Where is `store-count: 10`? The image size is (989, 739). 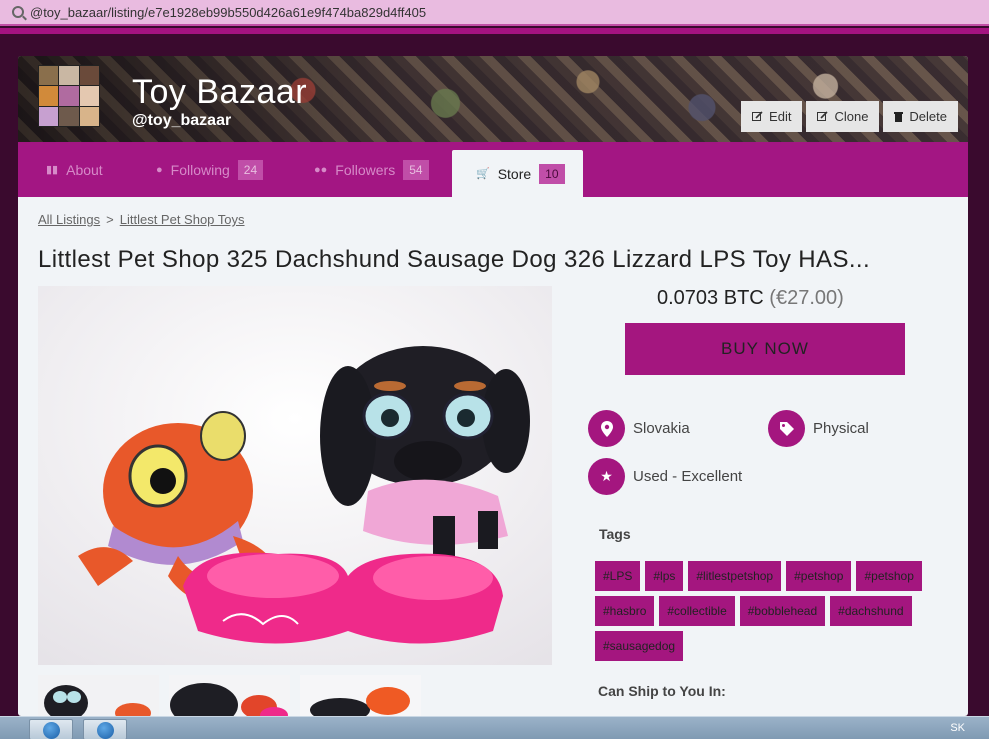
store-count: 10 is located at coordinates (552, 173).